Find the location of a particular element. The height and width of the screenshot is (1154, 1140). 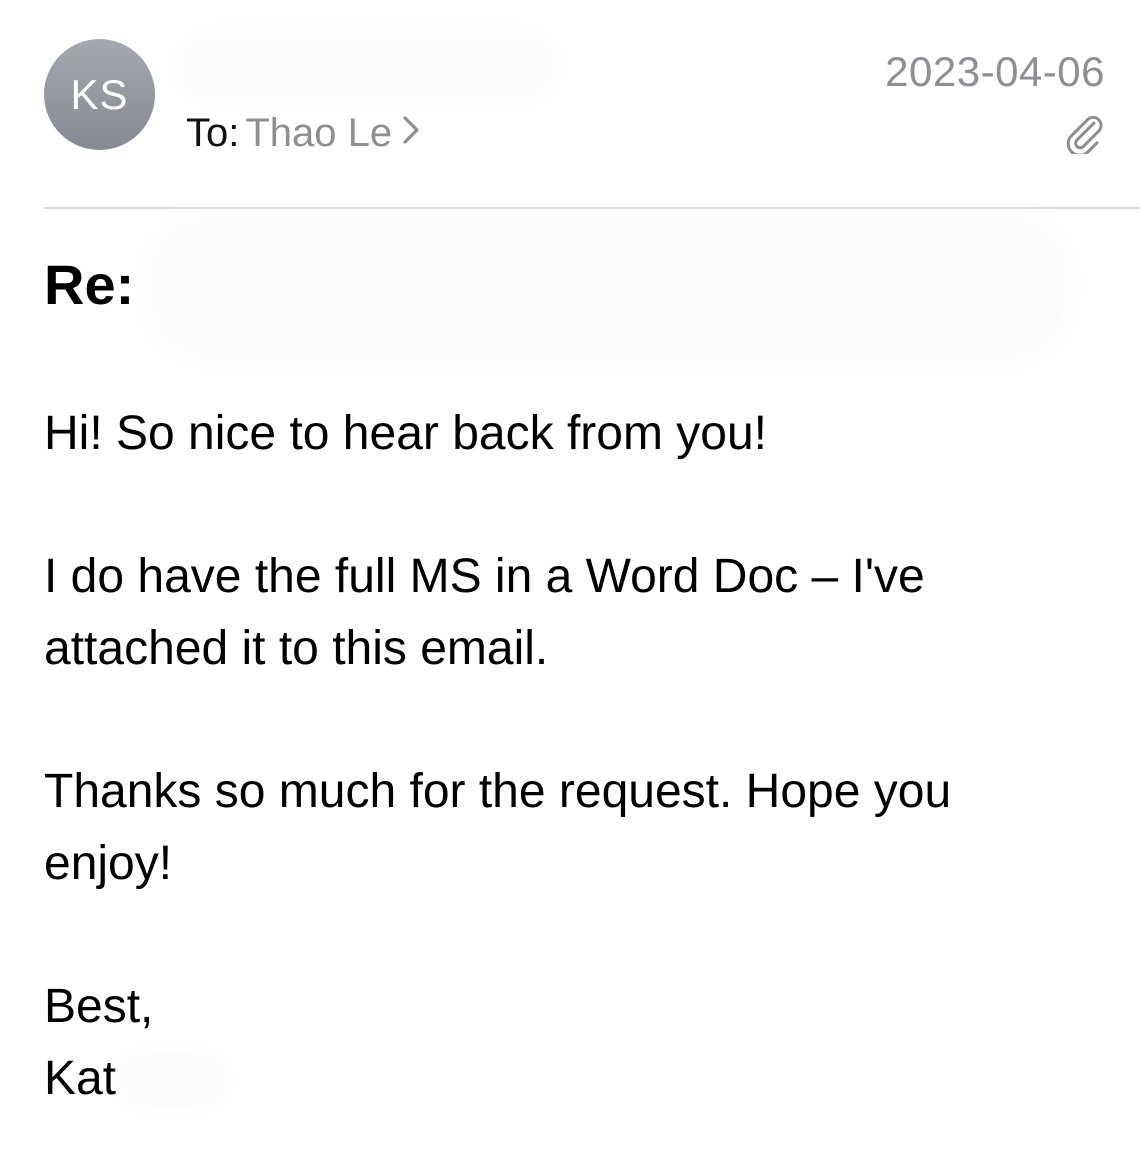

sender-avatar: KS is located at coordinates (99, 94).